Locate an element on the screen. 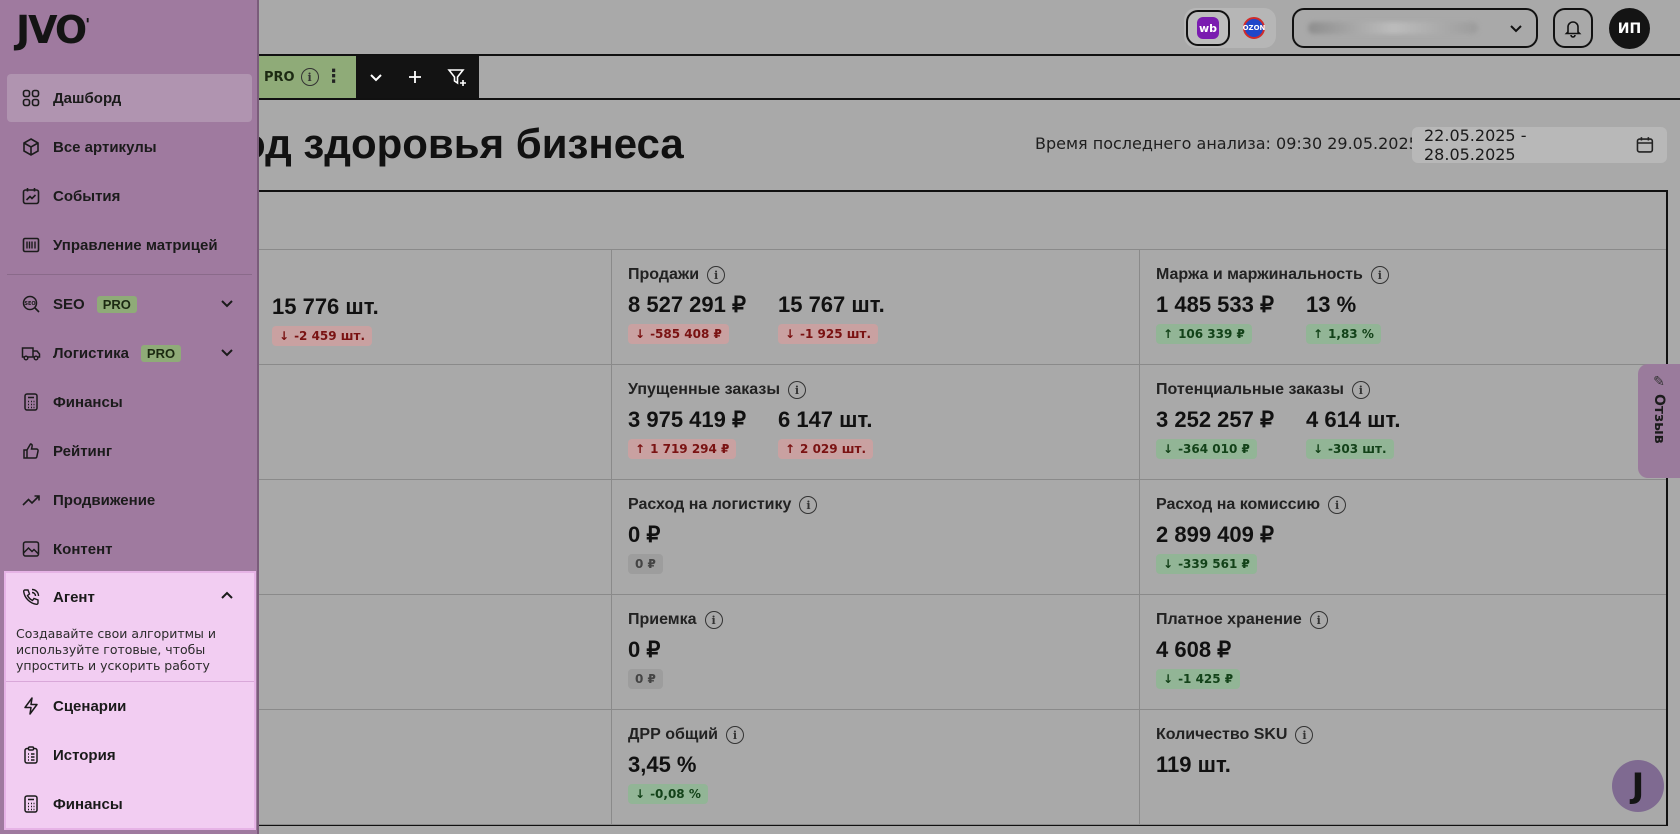 This screenshot has height=834, width=1680. sidebar-item-label: Дашборд is located at coordinates (87, 98).